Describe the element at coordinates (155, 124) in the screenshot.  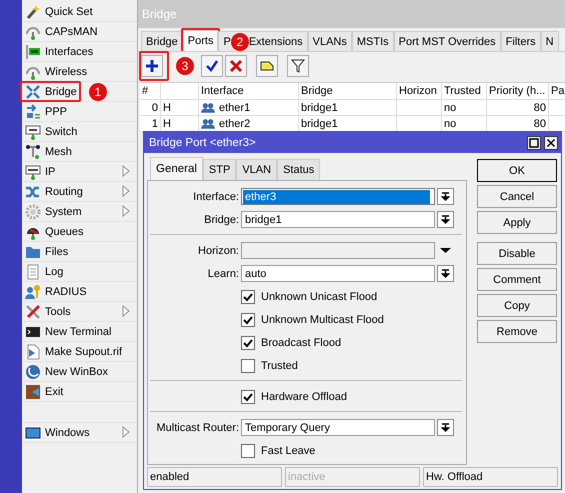
I see `table-cell: 1` at that location.